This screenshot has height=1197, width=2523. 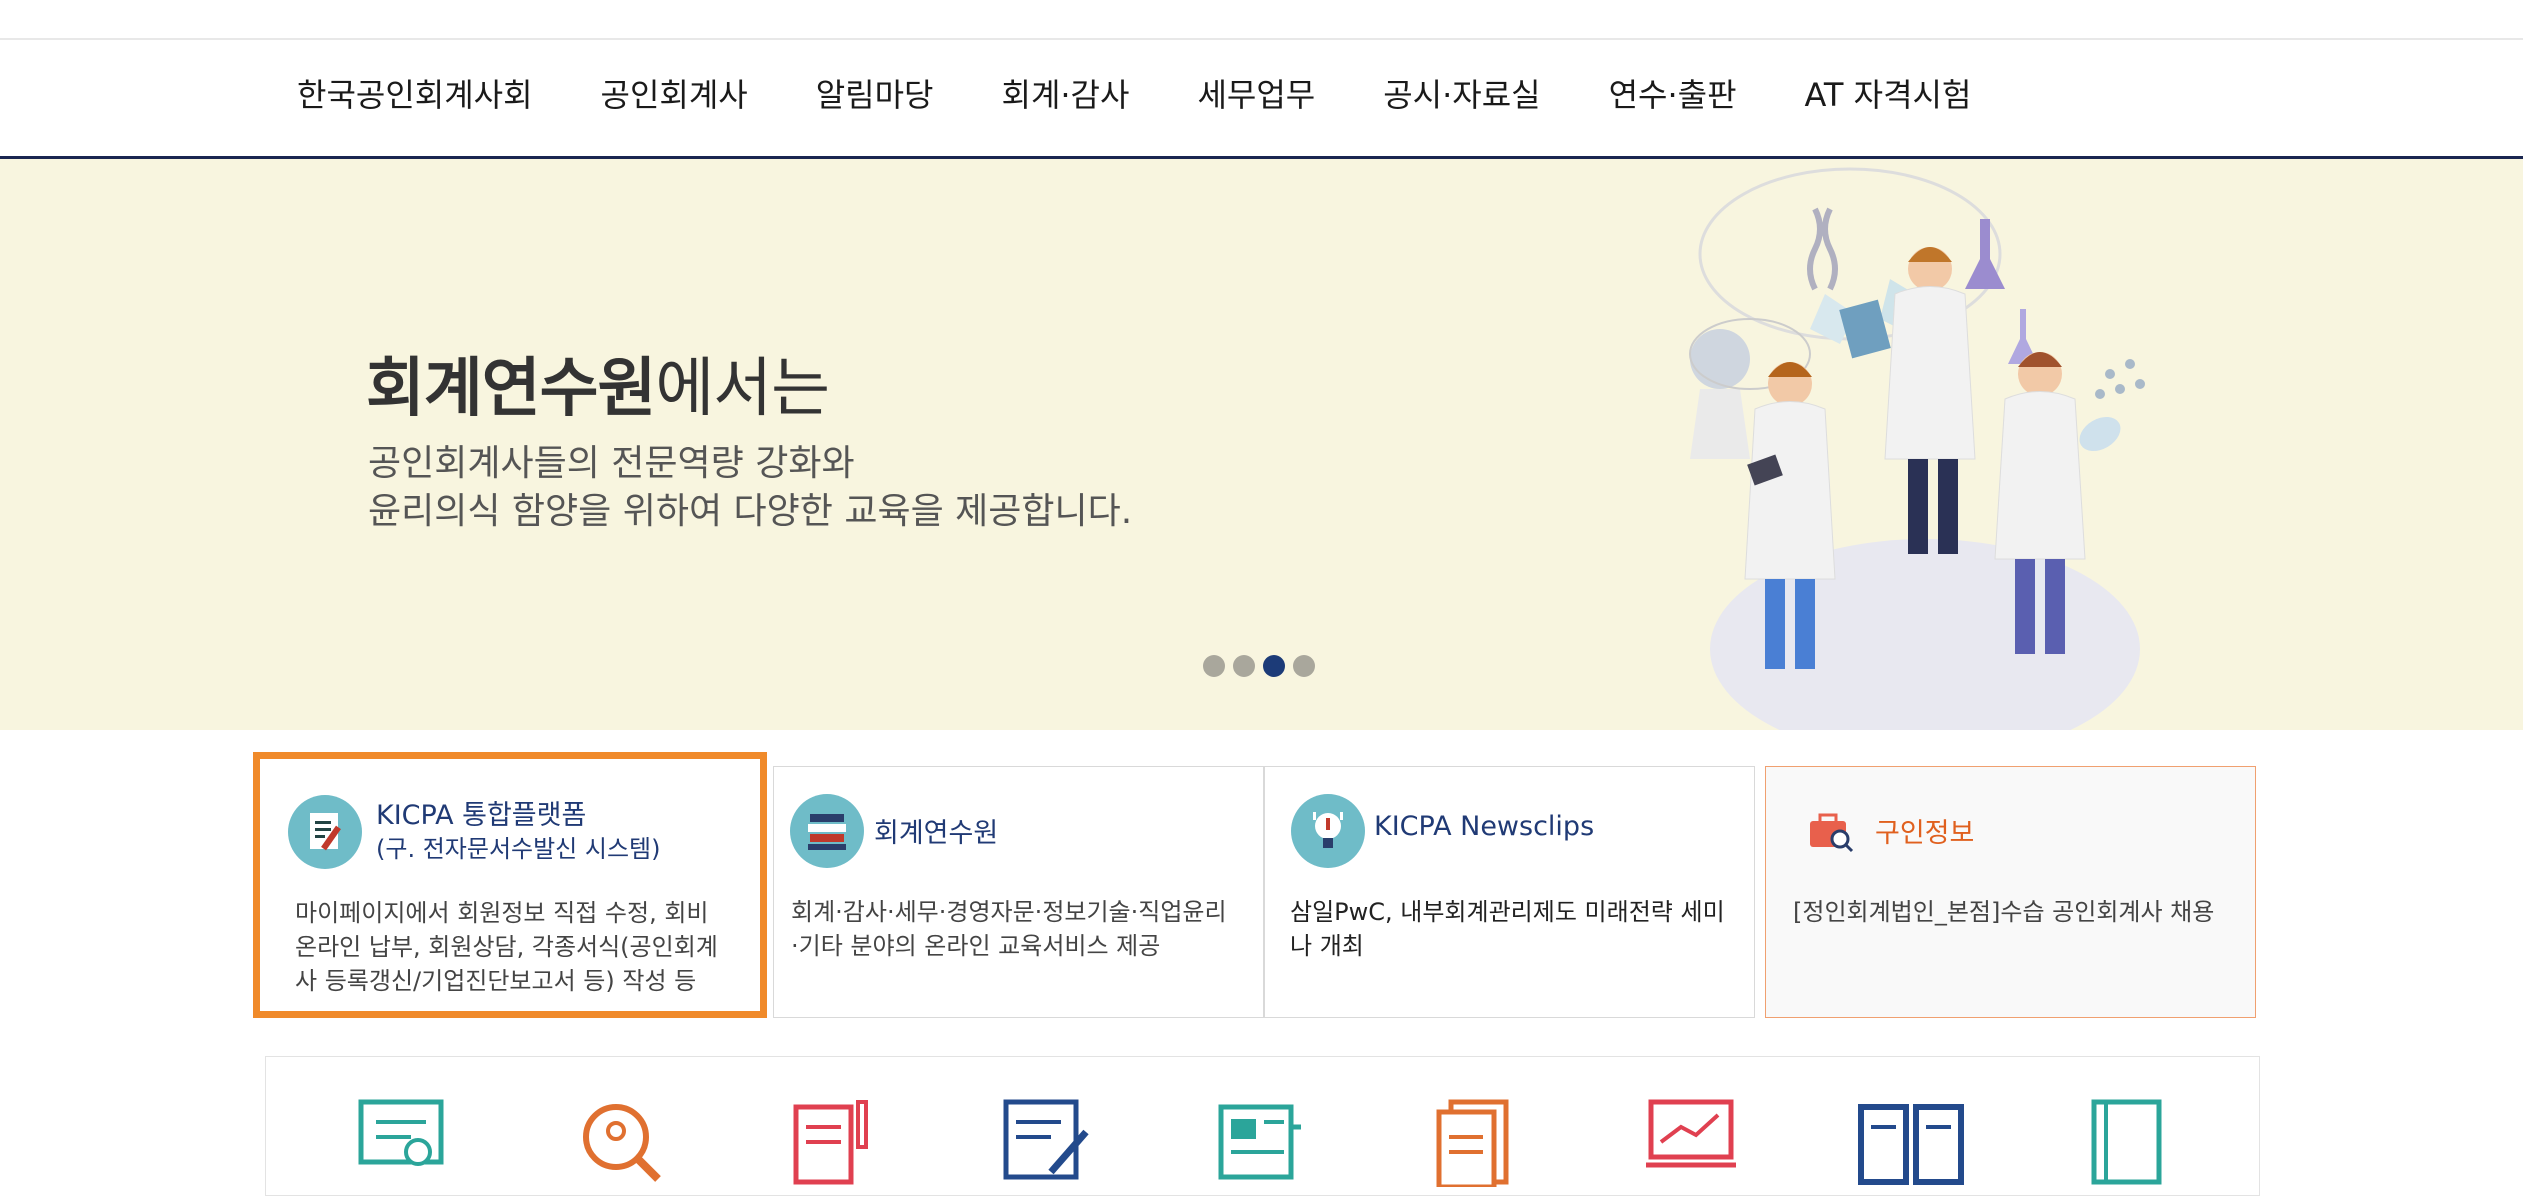 What do you see at coordinates (742, 389) in the screenshot?
I see `hero-title-light: 에서는` at bounding box center [742, 389].